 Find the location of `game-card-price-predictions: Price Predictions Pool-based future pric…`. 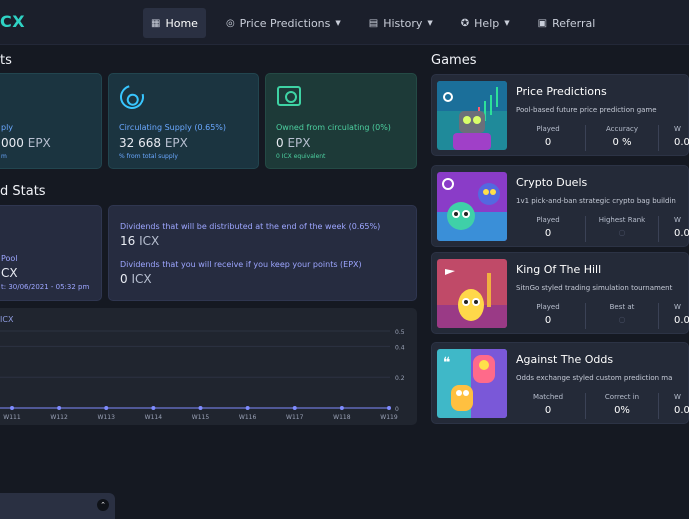

game-card-price-predictions: Price Predictions Pool-based future pric… is located at coordinates (560, 115).